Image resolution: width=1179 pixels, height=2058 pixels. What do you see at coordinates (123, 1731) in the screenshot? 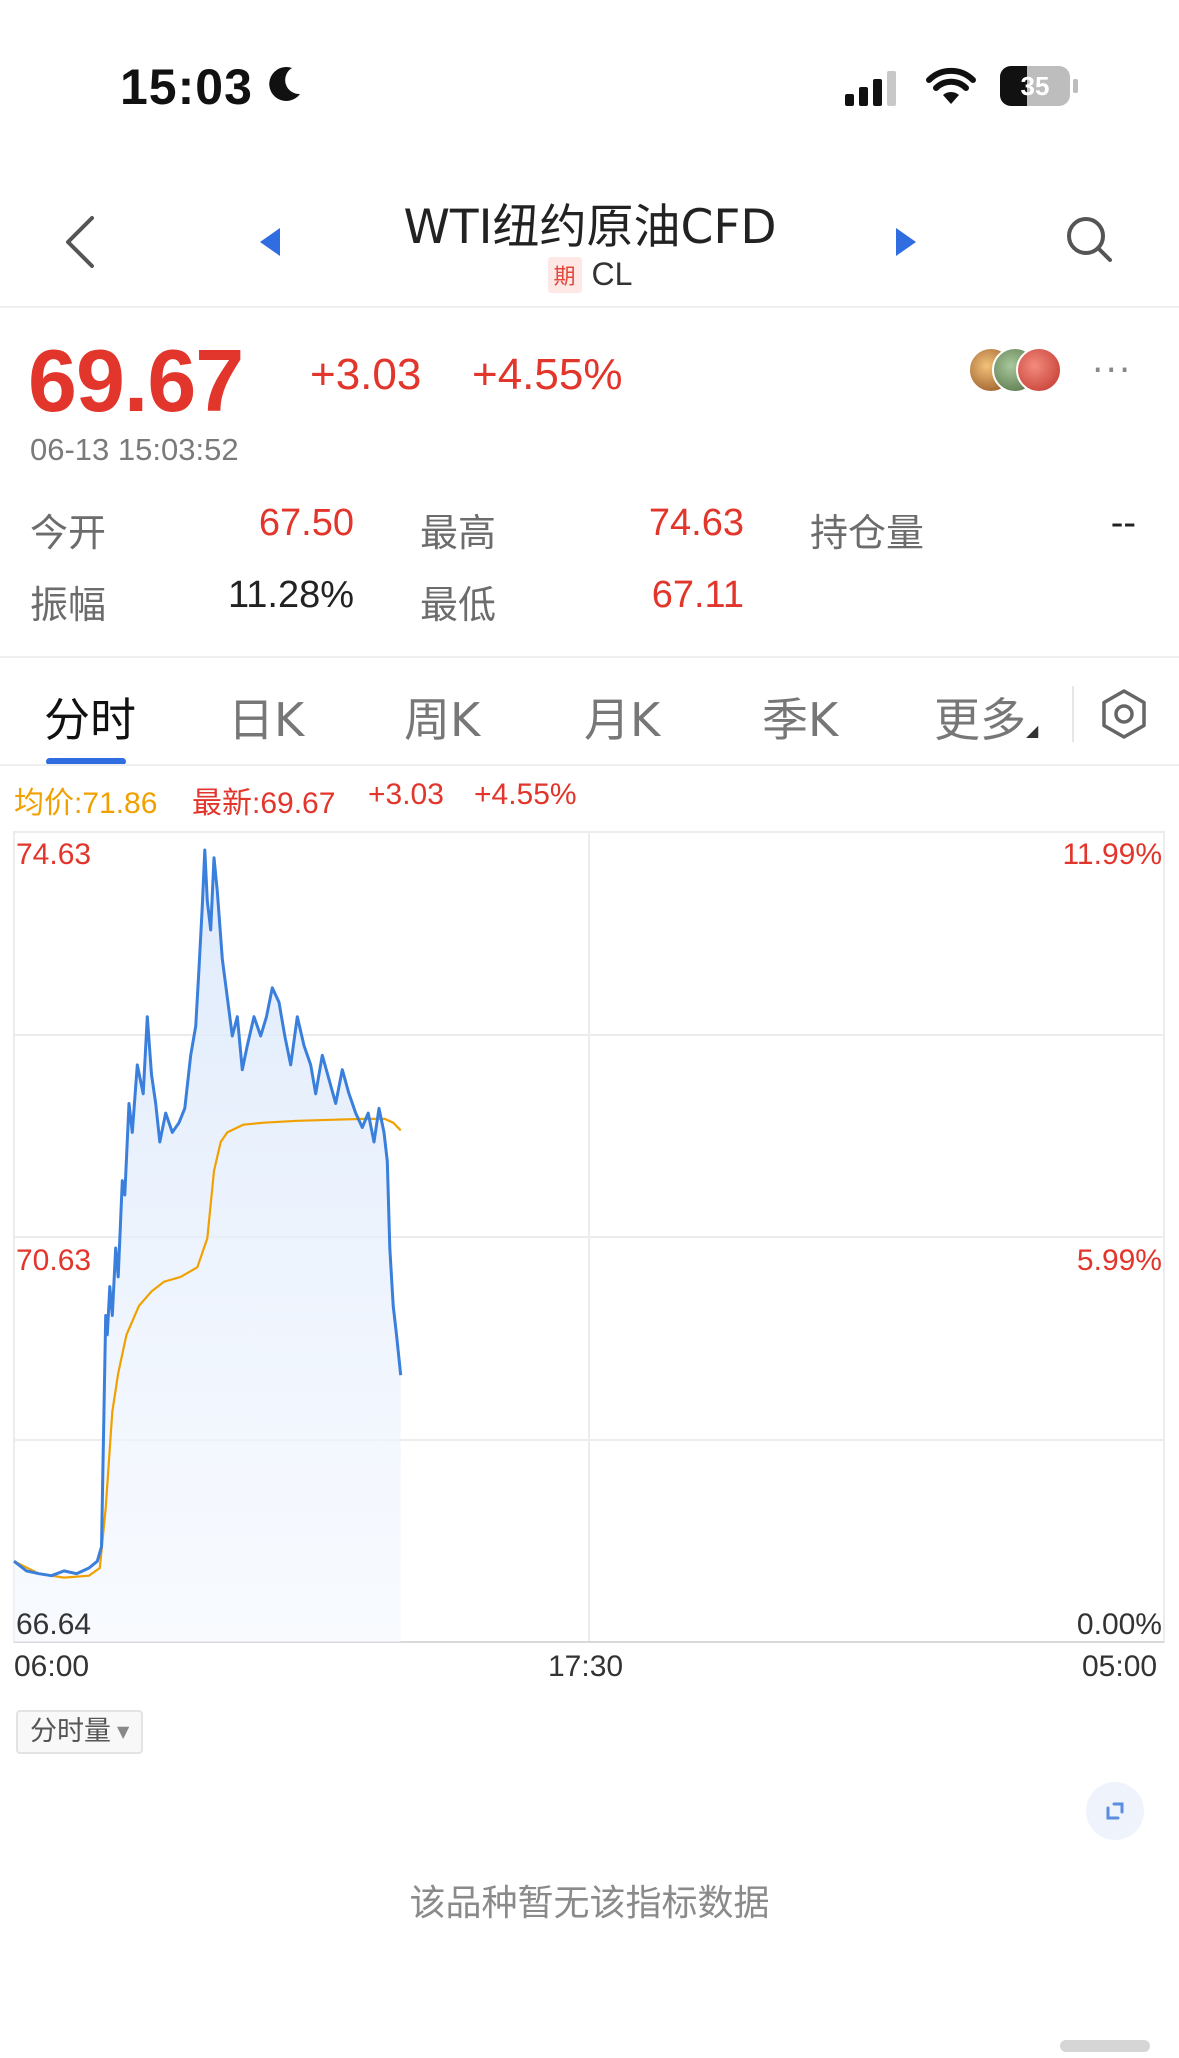
I see `dropdown-arrow-icon: ▼` at bounding box center [123, 1731].